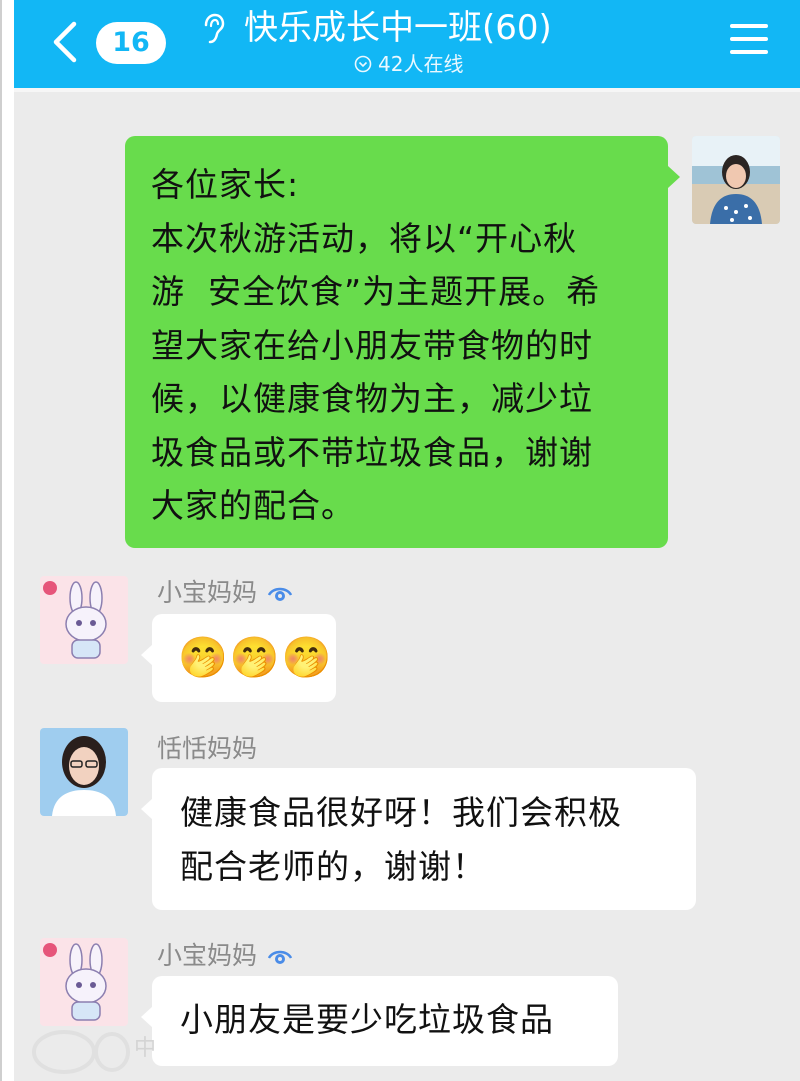  What do you see at coordinates (407, 90) in the screenshot?
I see `header-divider` at bounding box center [407, 90].